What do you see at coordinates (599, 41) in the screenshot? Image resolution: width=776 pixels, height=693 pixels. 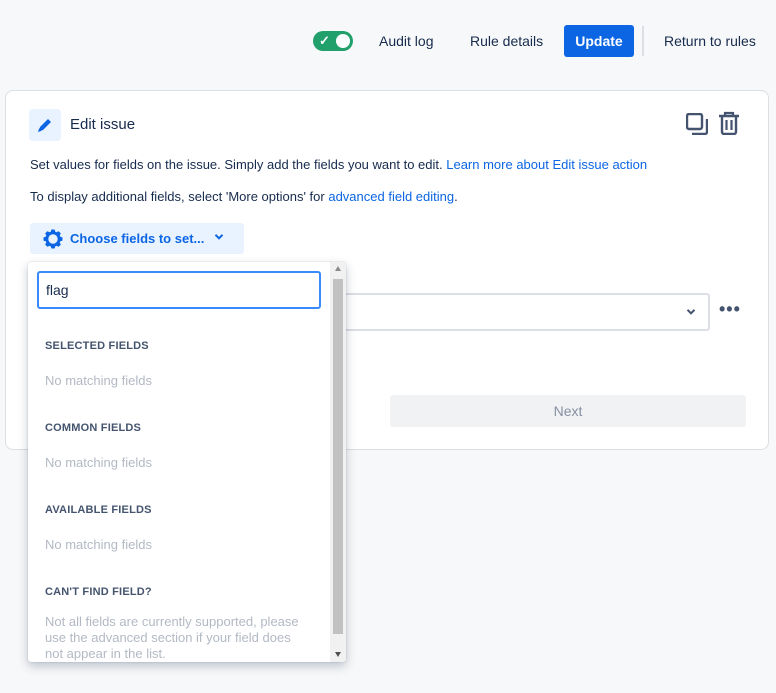 I see `update-button: Update` at bounding box center [599, 41].